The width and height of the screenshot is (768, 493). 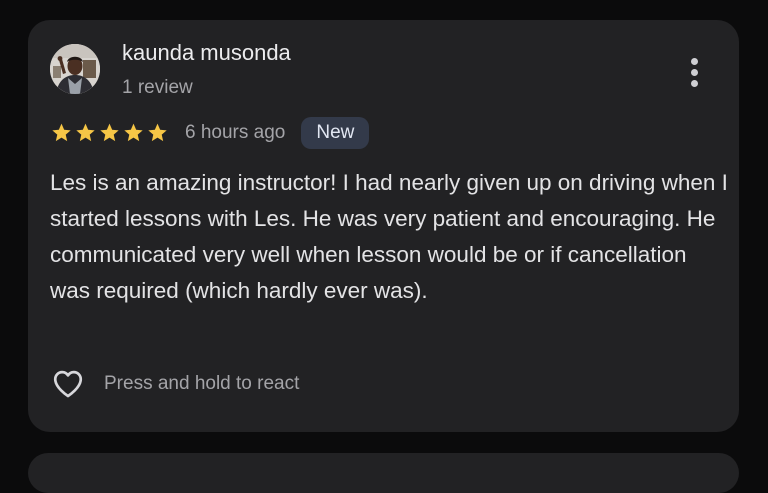 I want to click on avatar-photo, so click(x=75, y=69).